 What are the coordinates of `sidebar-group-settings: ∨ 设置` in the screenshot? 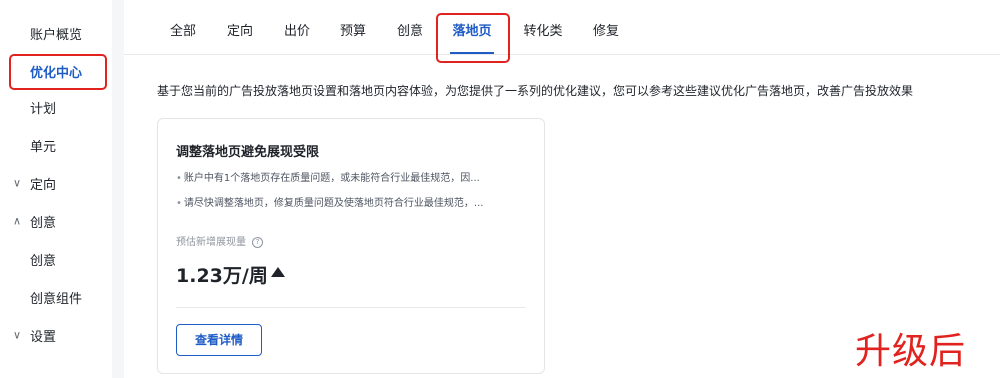 It's located at (56, 335).